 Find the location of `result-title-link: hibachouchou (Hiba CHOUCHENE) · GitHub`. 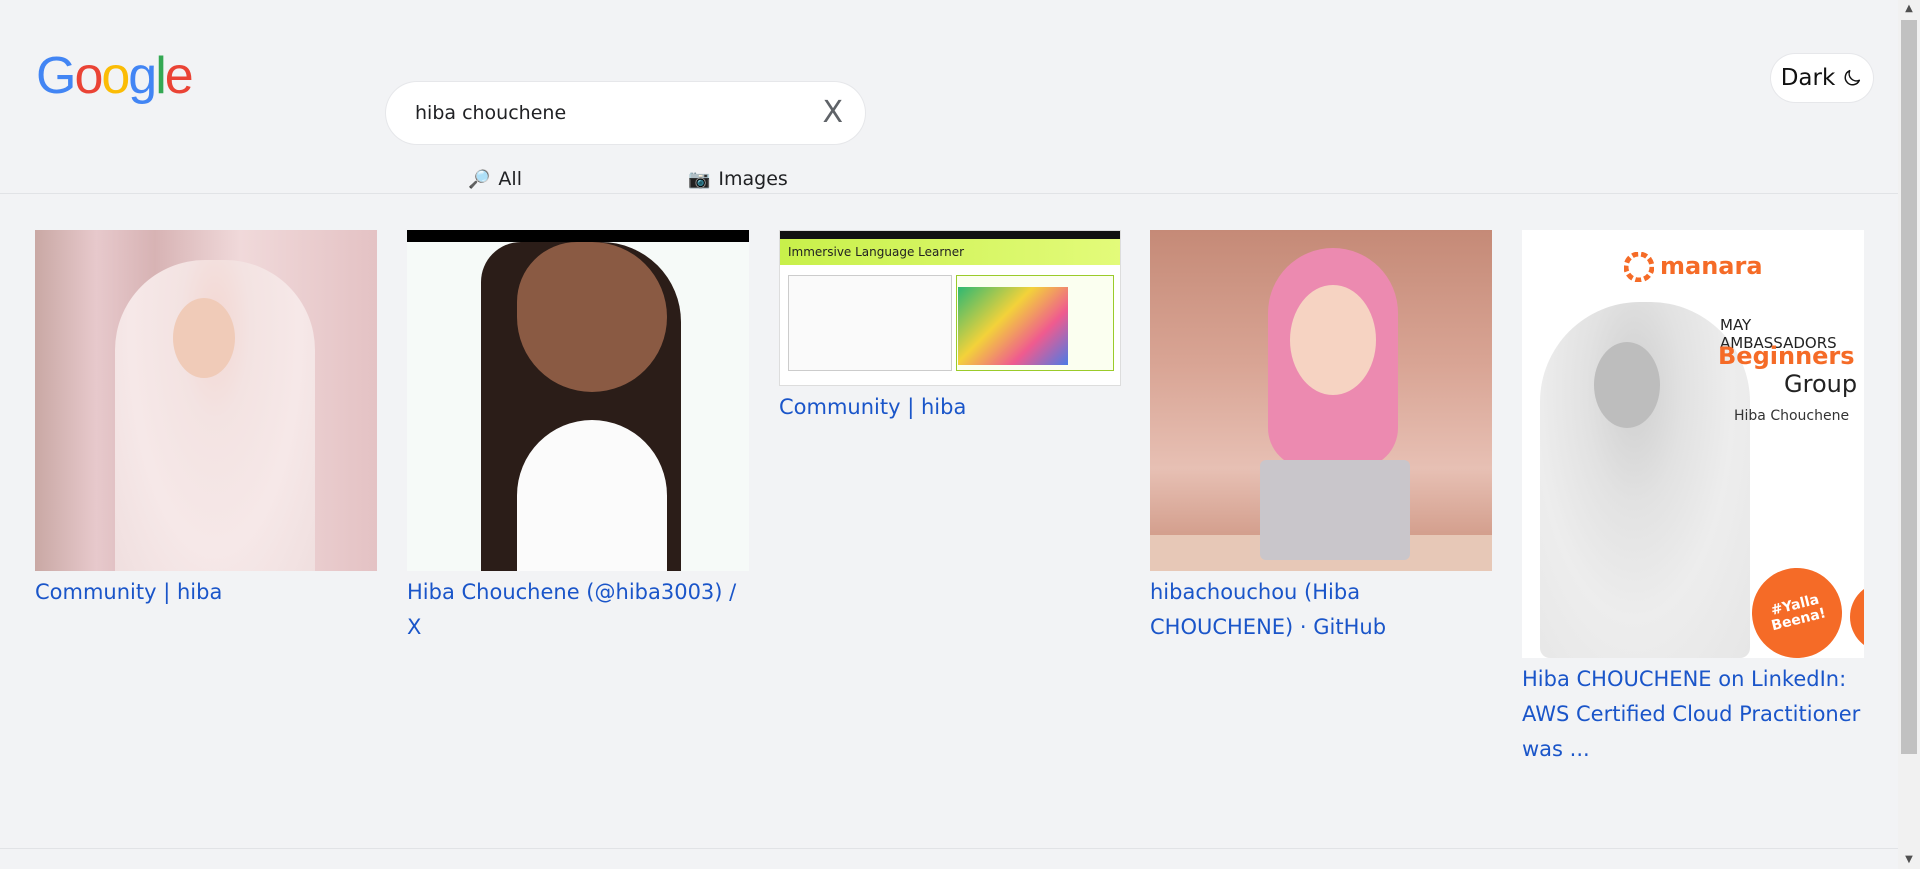

result-title-link: hibachouchou (Hiba CHOUCHENE) · GitHub is located at coordinates (1321, 610).